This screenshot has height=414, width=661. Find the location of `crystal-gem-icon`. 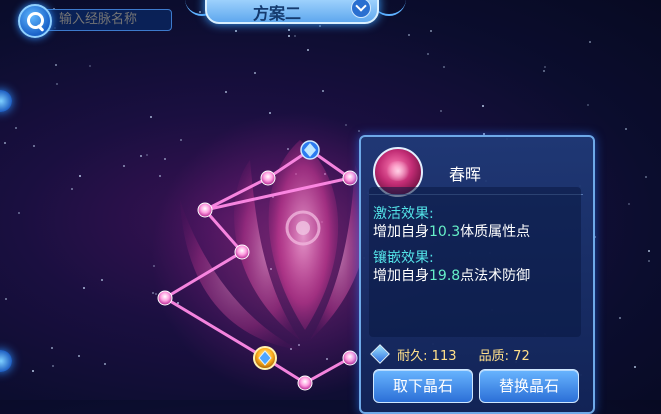

crystal-gem-icon is located at coordinates (380, 354).